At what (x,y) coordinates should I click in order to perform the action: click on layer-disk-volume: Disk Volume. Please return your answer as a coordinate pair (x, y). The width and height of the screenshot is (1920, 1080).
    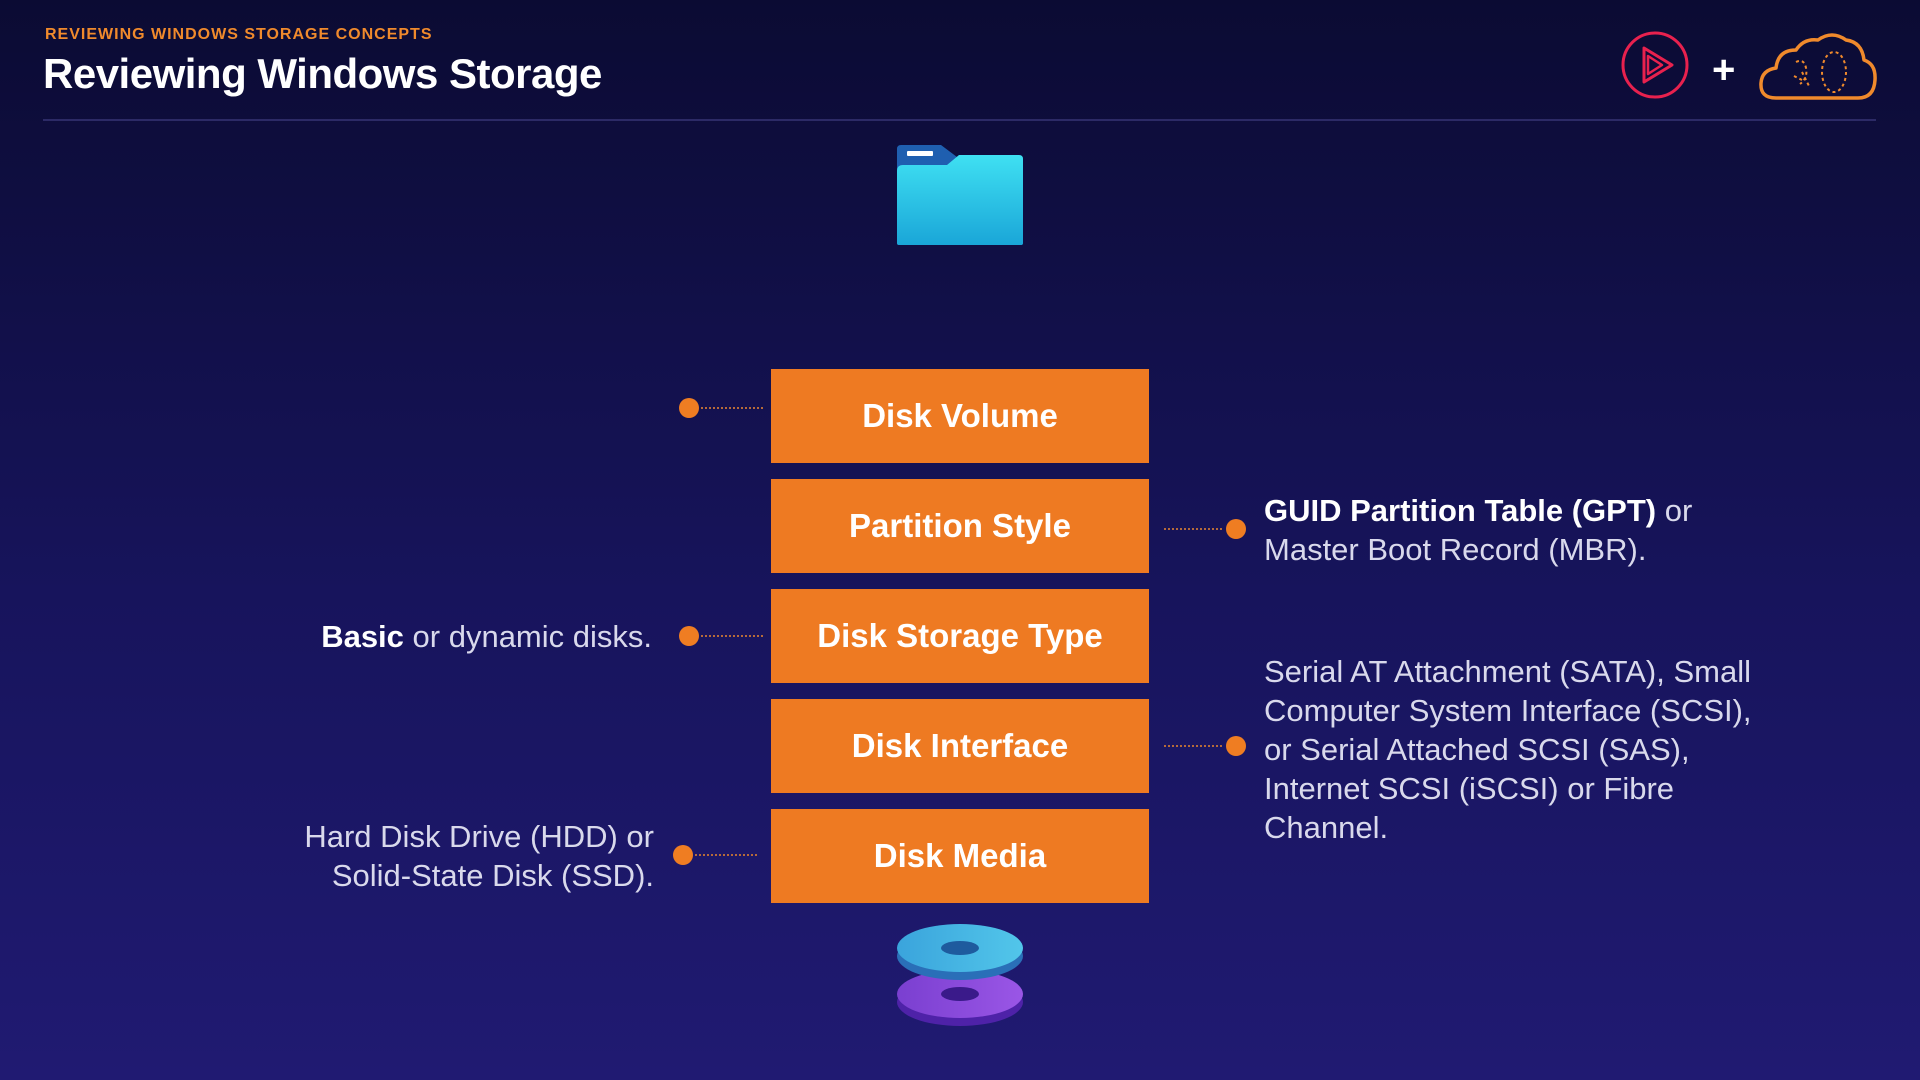
    Looking at the image, I should click on (960, 416).